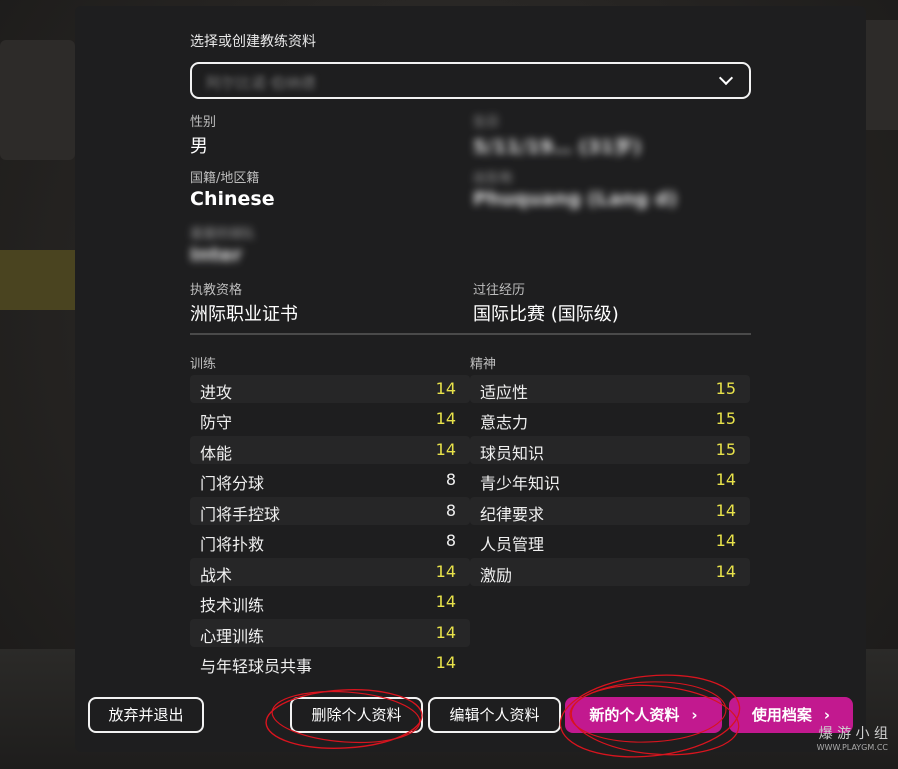 Image resolution: width=898 pixels, height=769 pixels. What do you see at coordinates (494, 715) in the screenshot?
I see `edit-profile-button: 编辑个人资料` at bounding box center [494, 715].